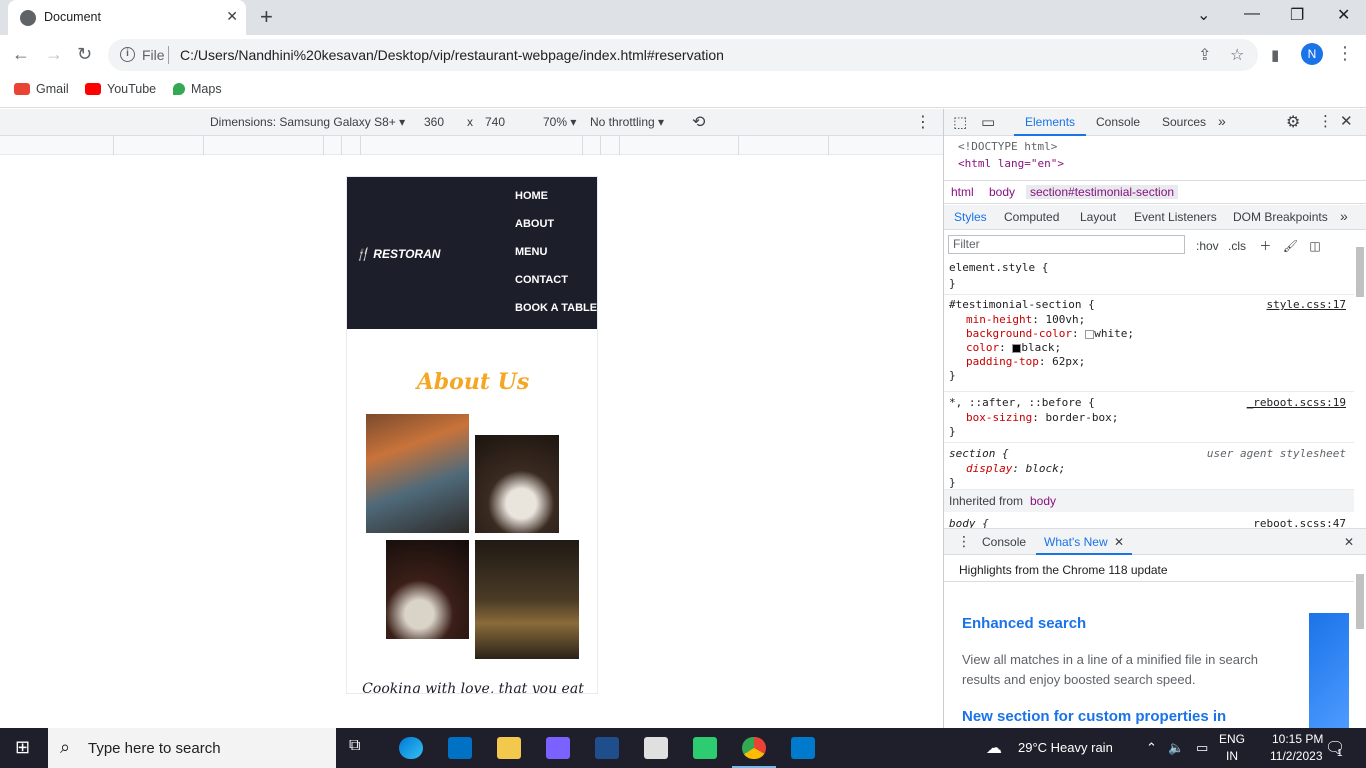 This screenshot has width=1366, height=768. I want to click on language-label: ENG, so click(1232, 739).